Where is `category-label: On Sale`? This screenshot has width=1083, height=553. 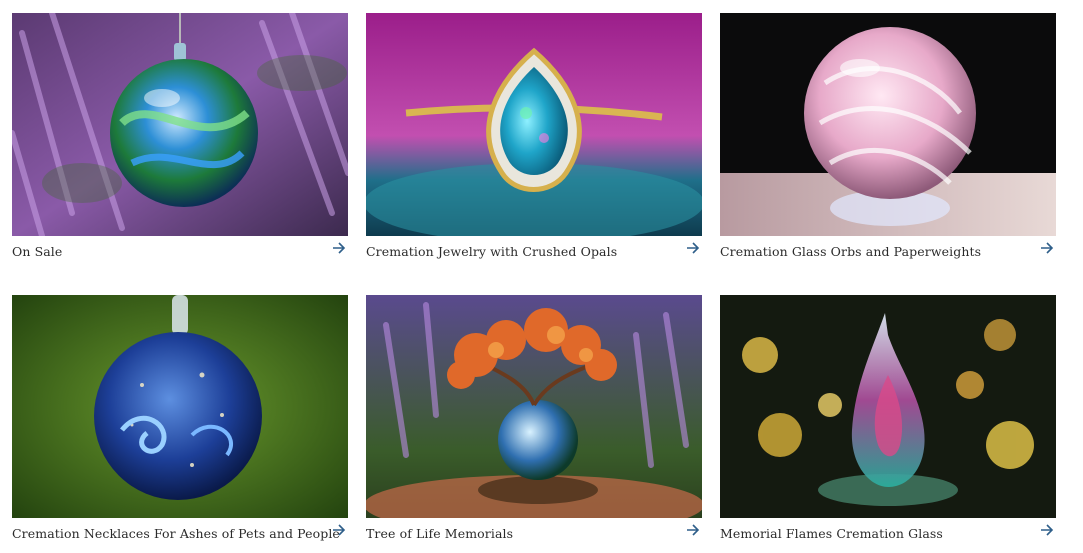
category-label: On Sale is located at coordinates (37, 251).